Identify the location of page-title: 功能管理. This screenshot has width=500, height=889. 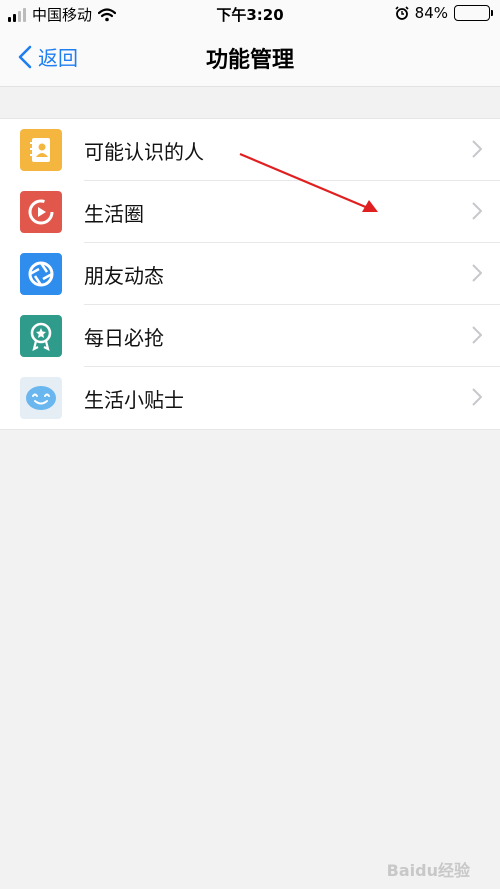
(249, 60).